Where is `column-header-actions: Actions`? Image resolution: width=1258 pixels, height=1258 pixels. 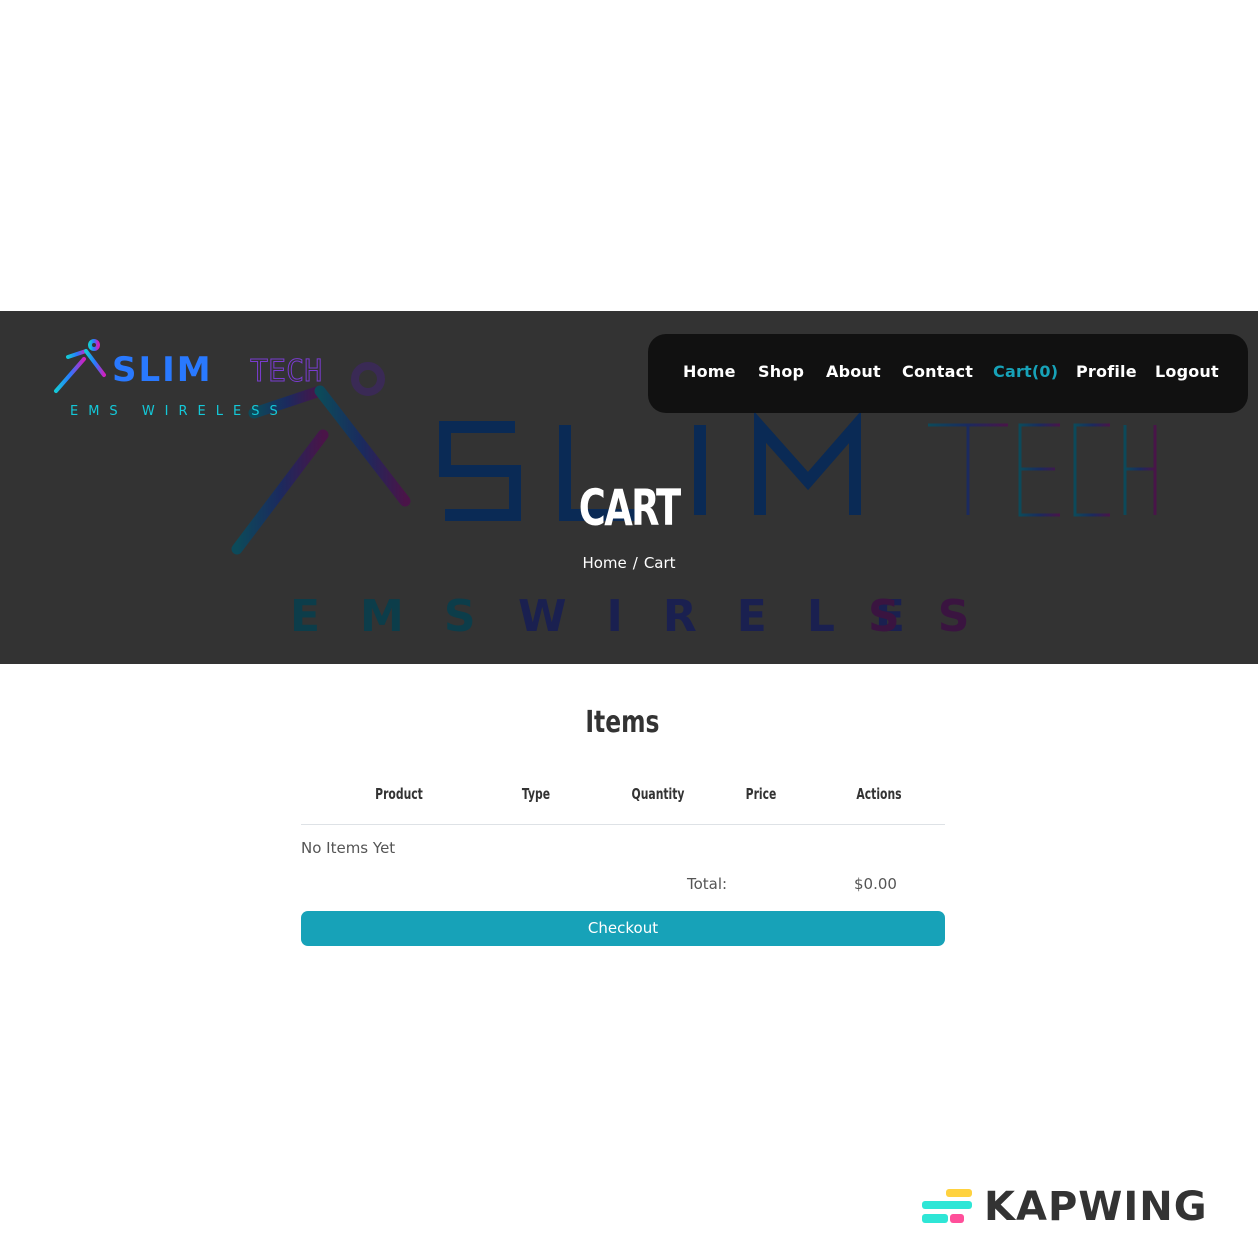
column-header-actions: Actions is located at coordinates (879, 794).